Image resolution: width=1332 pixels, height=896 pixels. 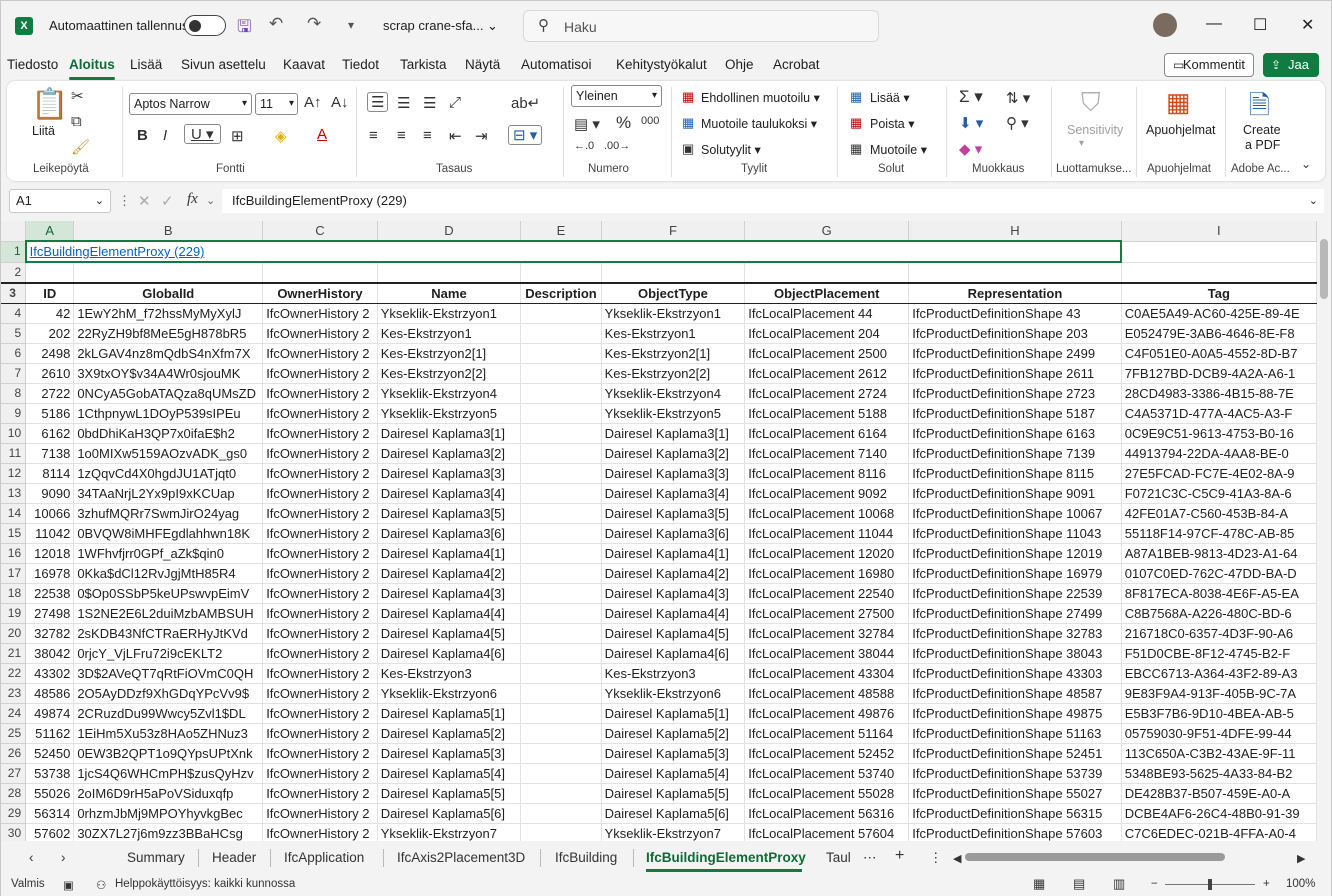 What do you see at coordinates (1018, 98) in the screenshot?
I see `sort-filter-icon: ⇅ ▾` at bounding box center [1018, 98].